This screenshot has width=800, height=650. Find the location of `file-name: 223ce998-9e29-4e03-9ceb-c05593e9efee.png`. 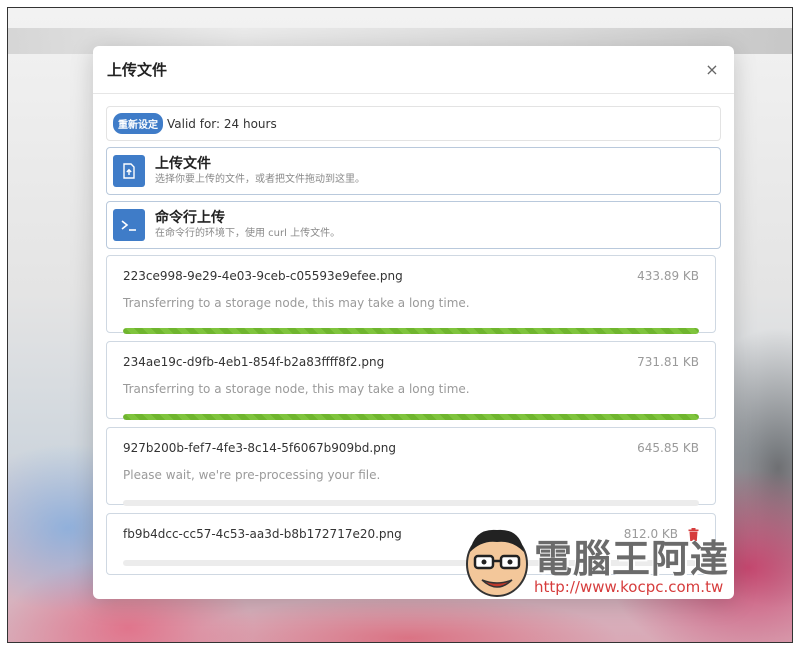

file-name: 223ce998-9e29-4e03-9ceb-c05593e9efee.png is located at coordinates (263, 276).